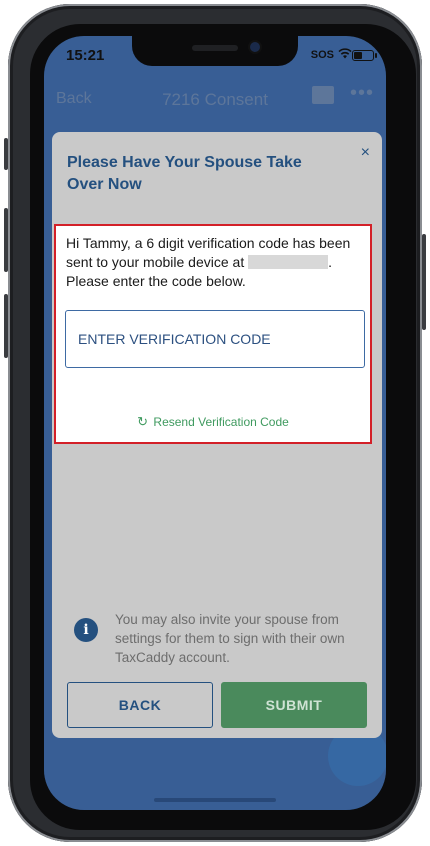  What do you see at coordinates (140, 705) in the screenshot?
I see `back-button: BACK` at bounding box center [140, 705].